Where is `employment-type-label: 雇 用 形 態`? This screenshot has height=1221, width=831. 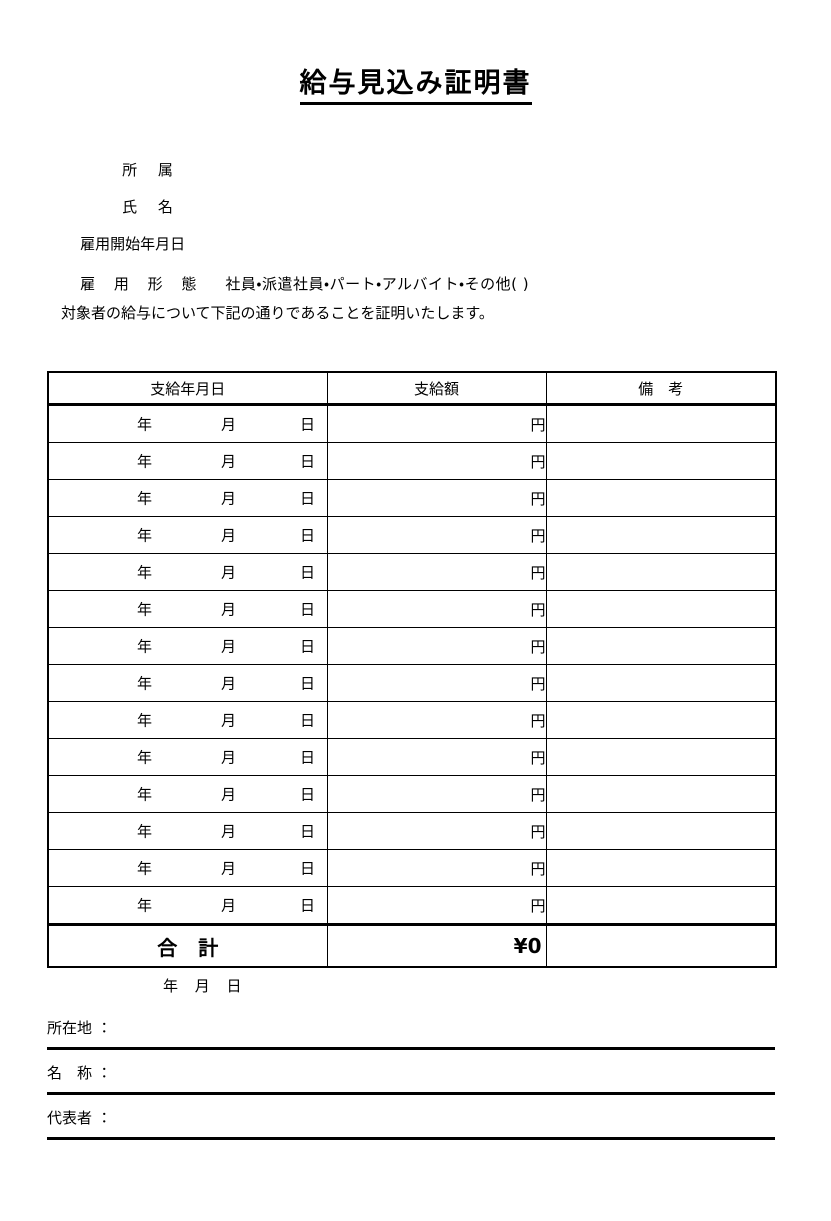
employment-type-label: 雇 用 形 態 is located at coordinates (142, 283).